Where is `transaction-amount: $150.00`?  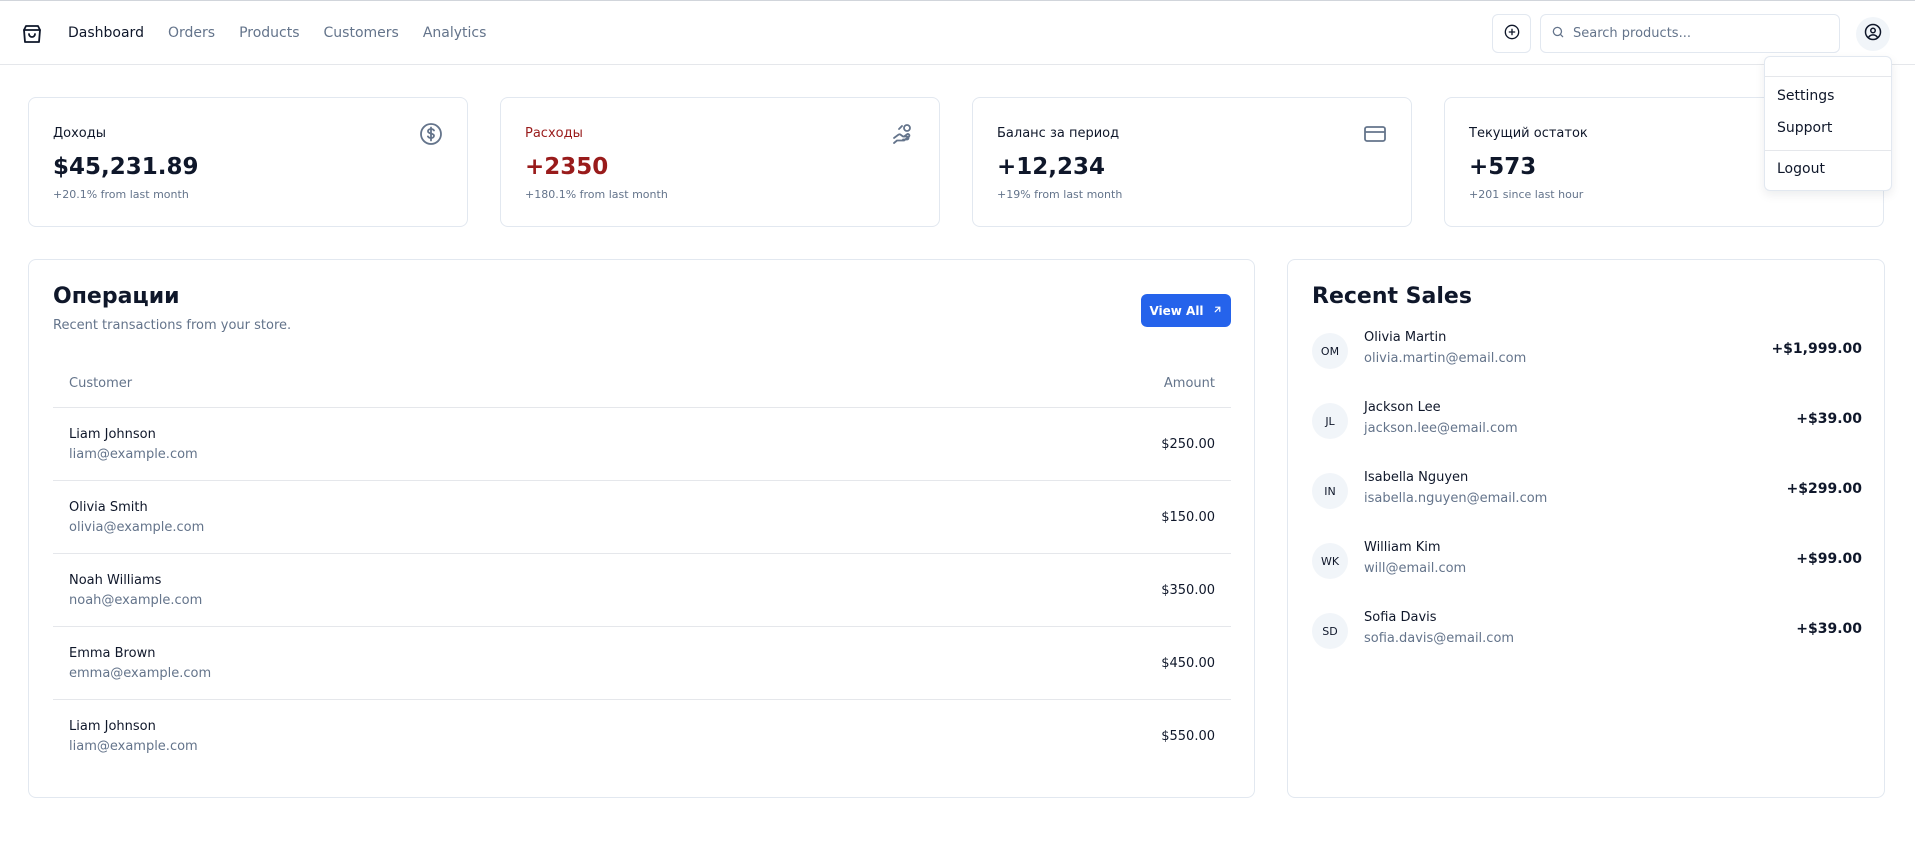
transaction-amount: $150.00 is located at coordinates (1188, 517).